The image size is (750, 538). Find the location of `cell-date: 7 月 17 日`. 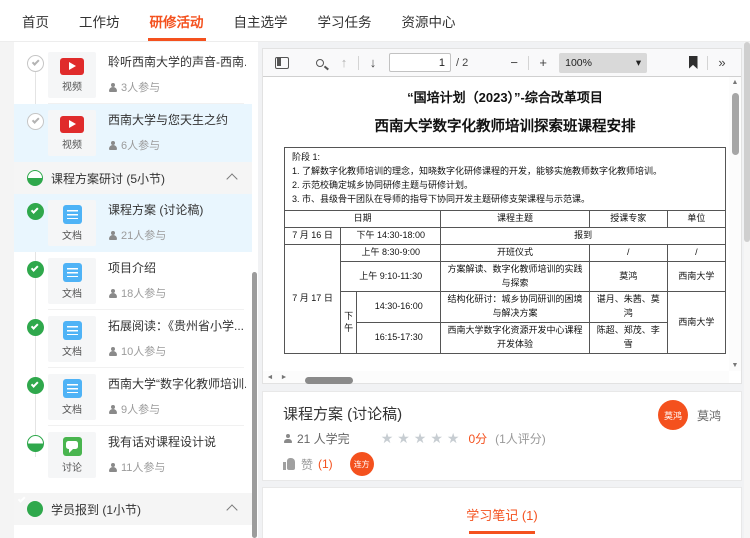

cell-date: 7 月 17 日 is located at coordinates (312, 299).